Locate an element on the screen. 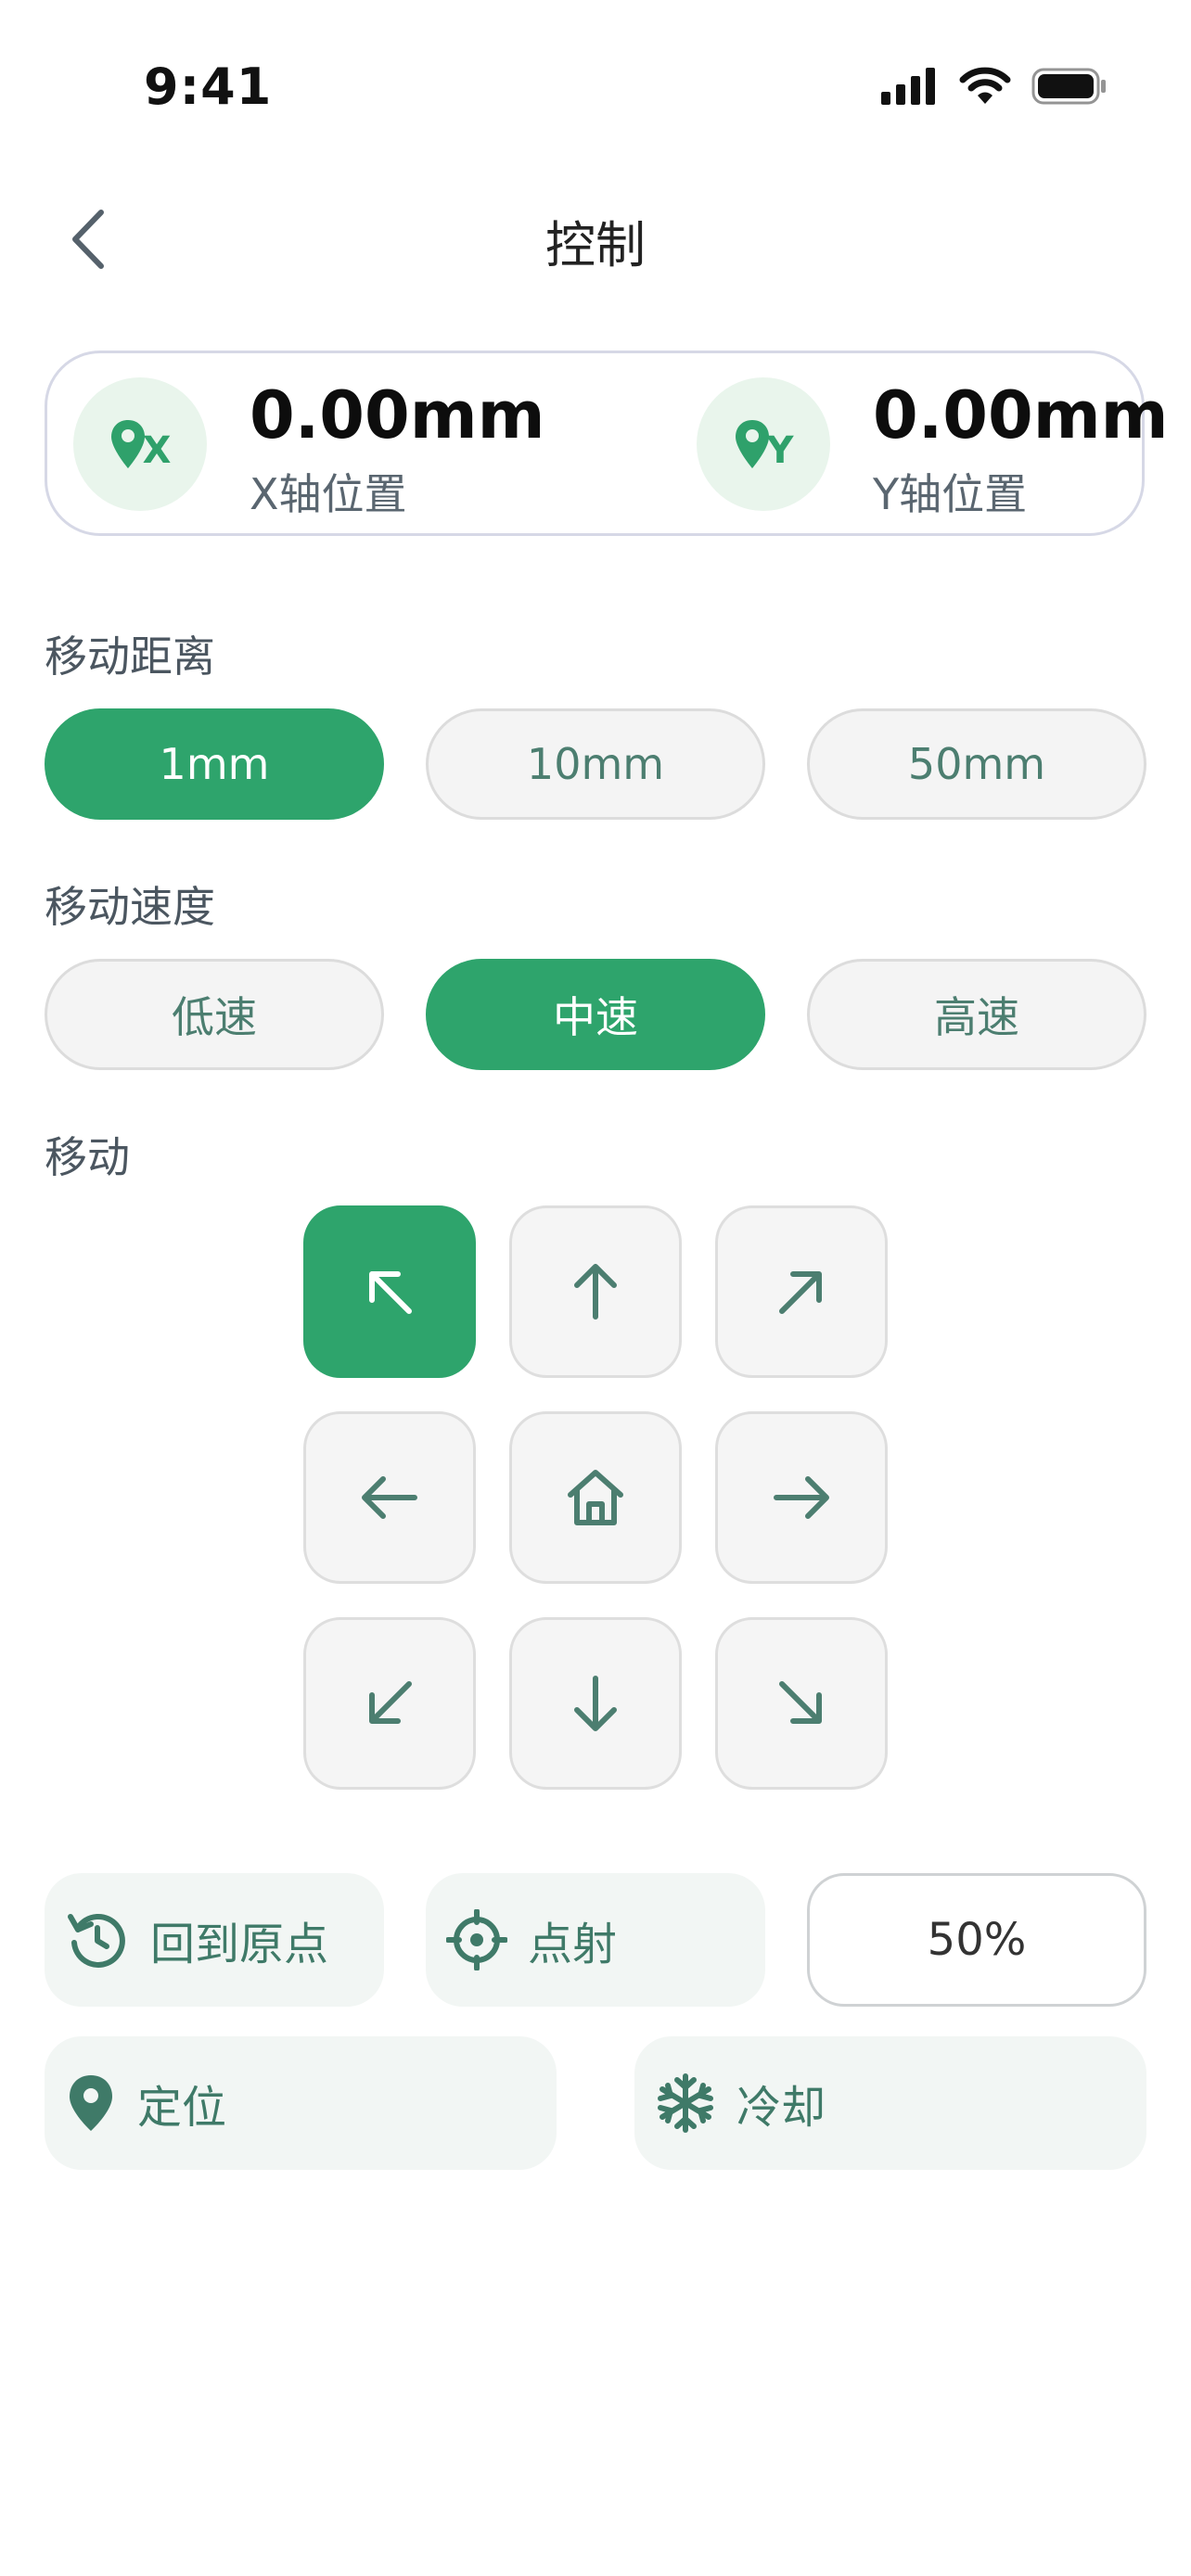 The height and width of the screenshot is (2576, 1191). reset-icon is located at coordinates (97, 1940).